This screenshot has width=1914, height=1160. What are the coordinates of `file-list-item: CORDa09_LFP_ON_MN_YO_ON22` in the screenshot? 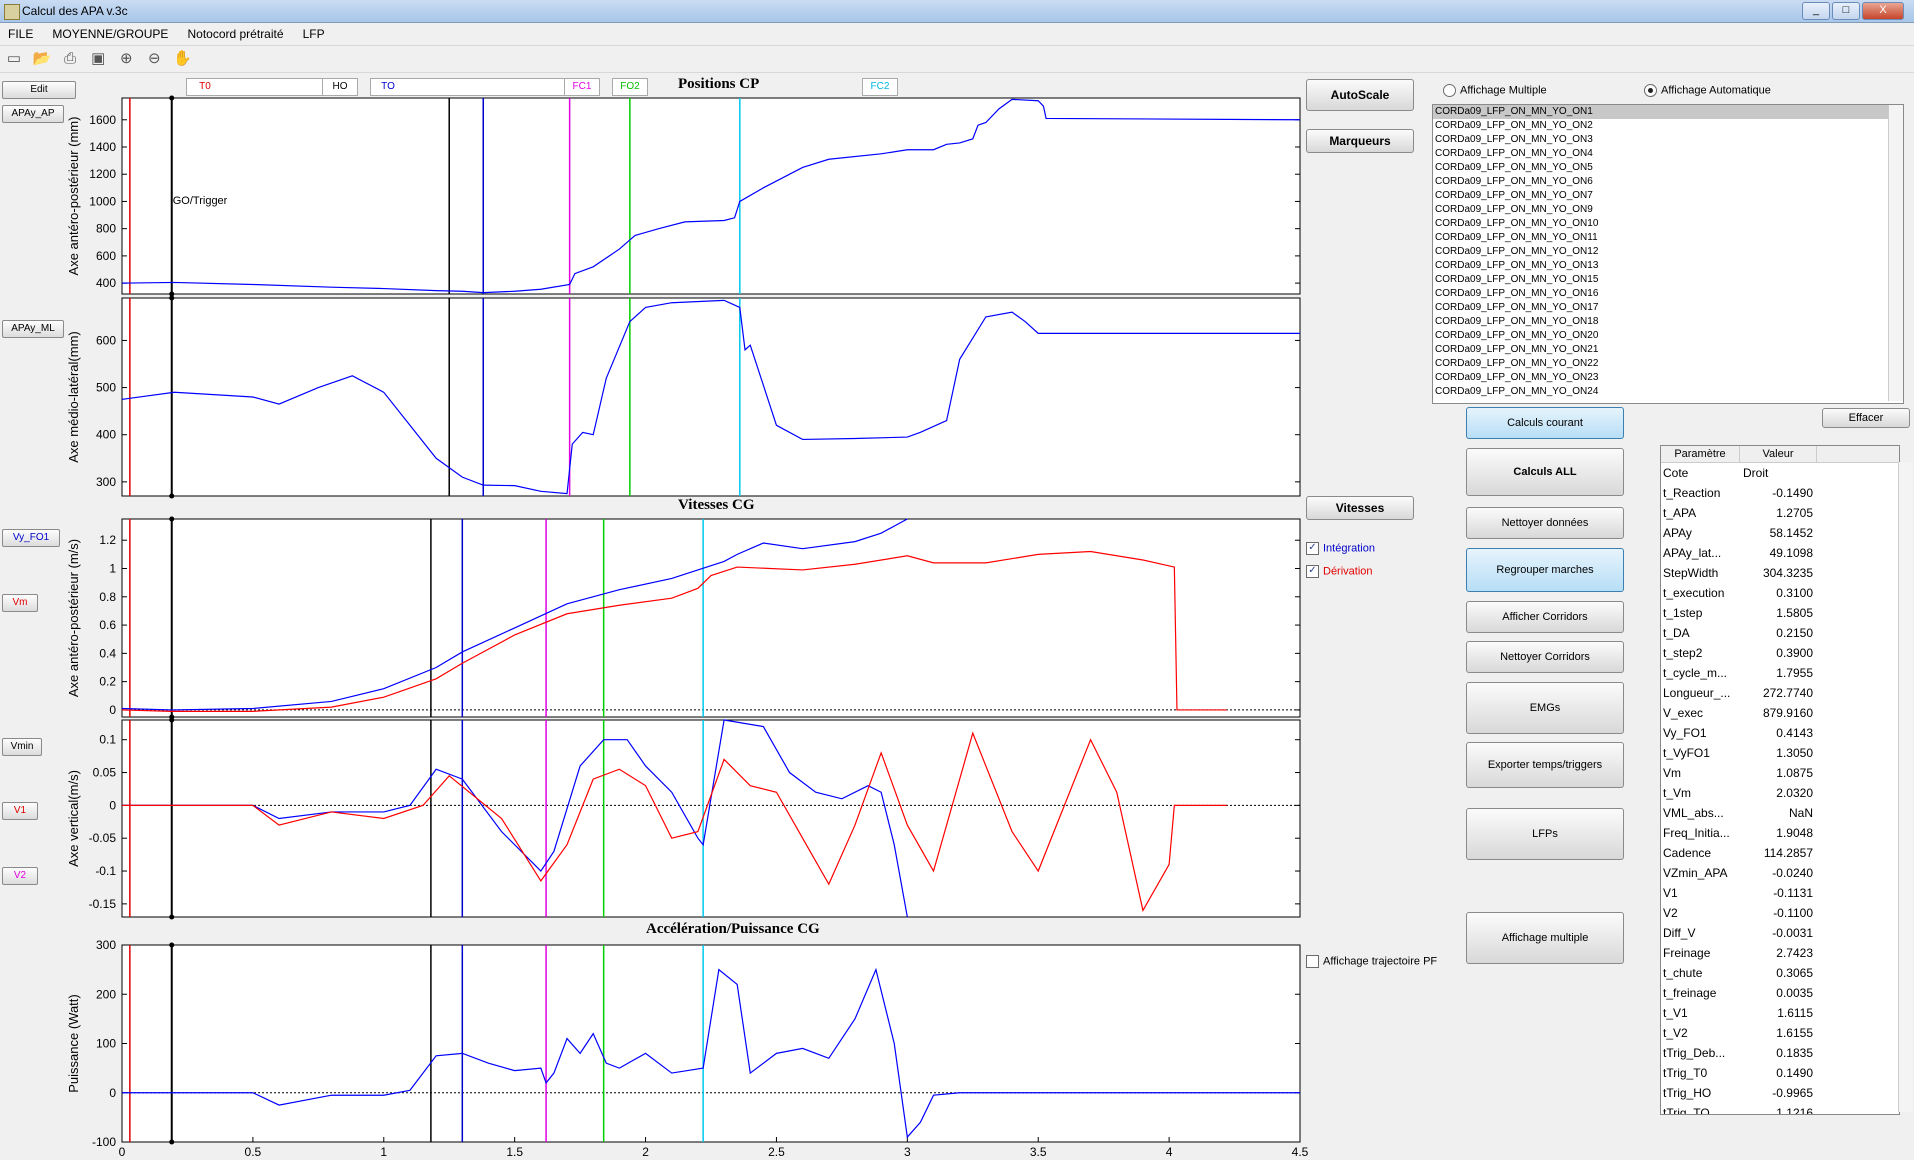 It's located at (1668, 364).